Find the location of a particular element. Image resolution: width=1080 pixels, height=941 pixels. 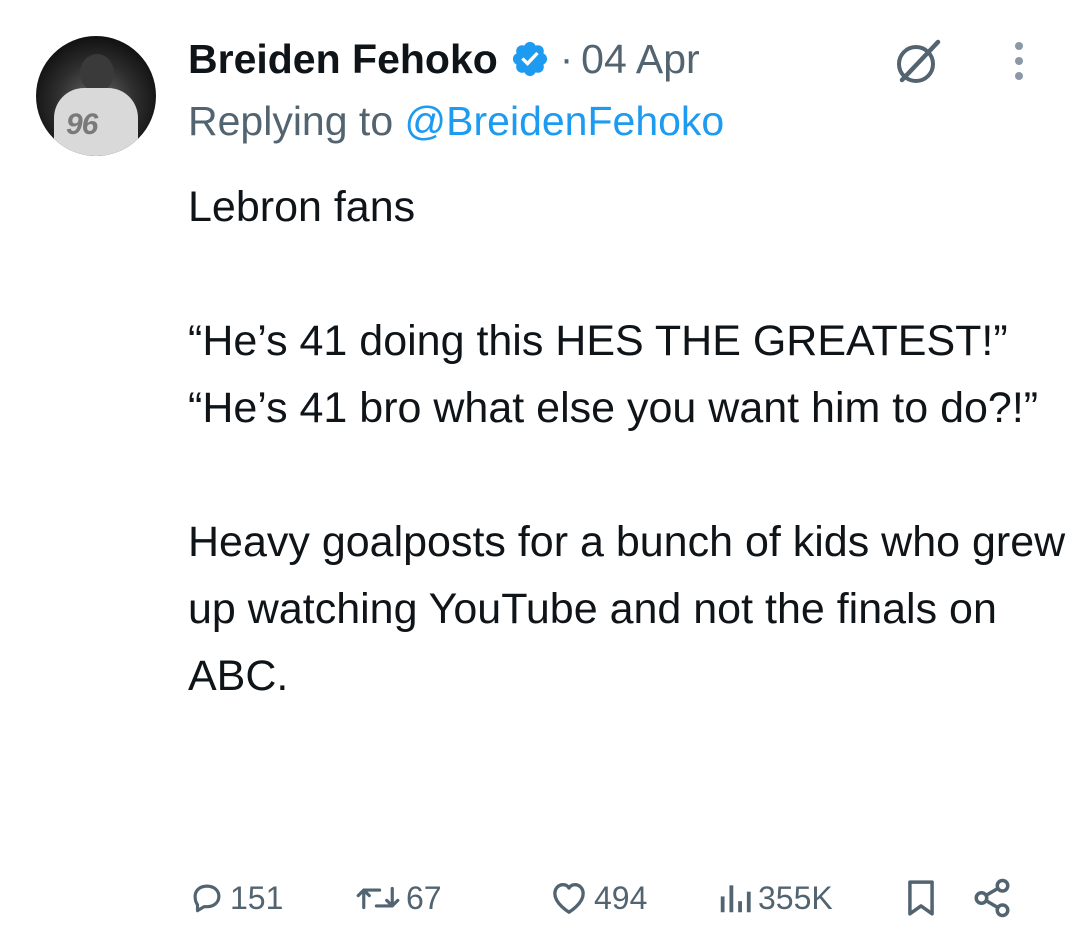

reply-handle-link: @BreidenFehoko is located at coordinates (565, 121).